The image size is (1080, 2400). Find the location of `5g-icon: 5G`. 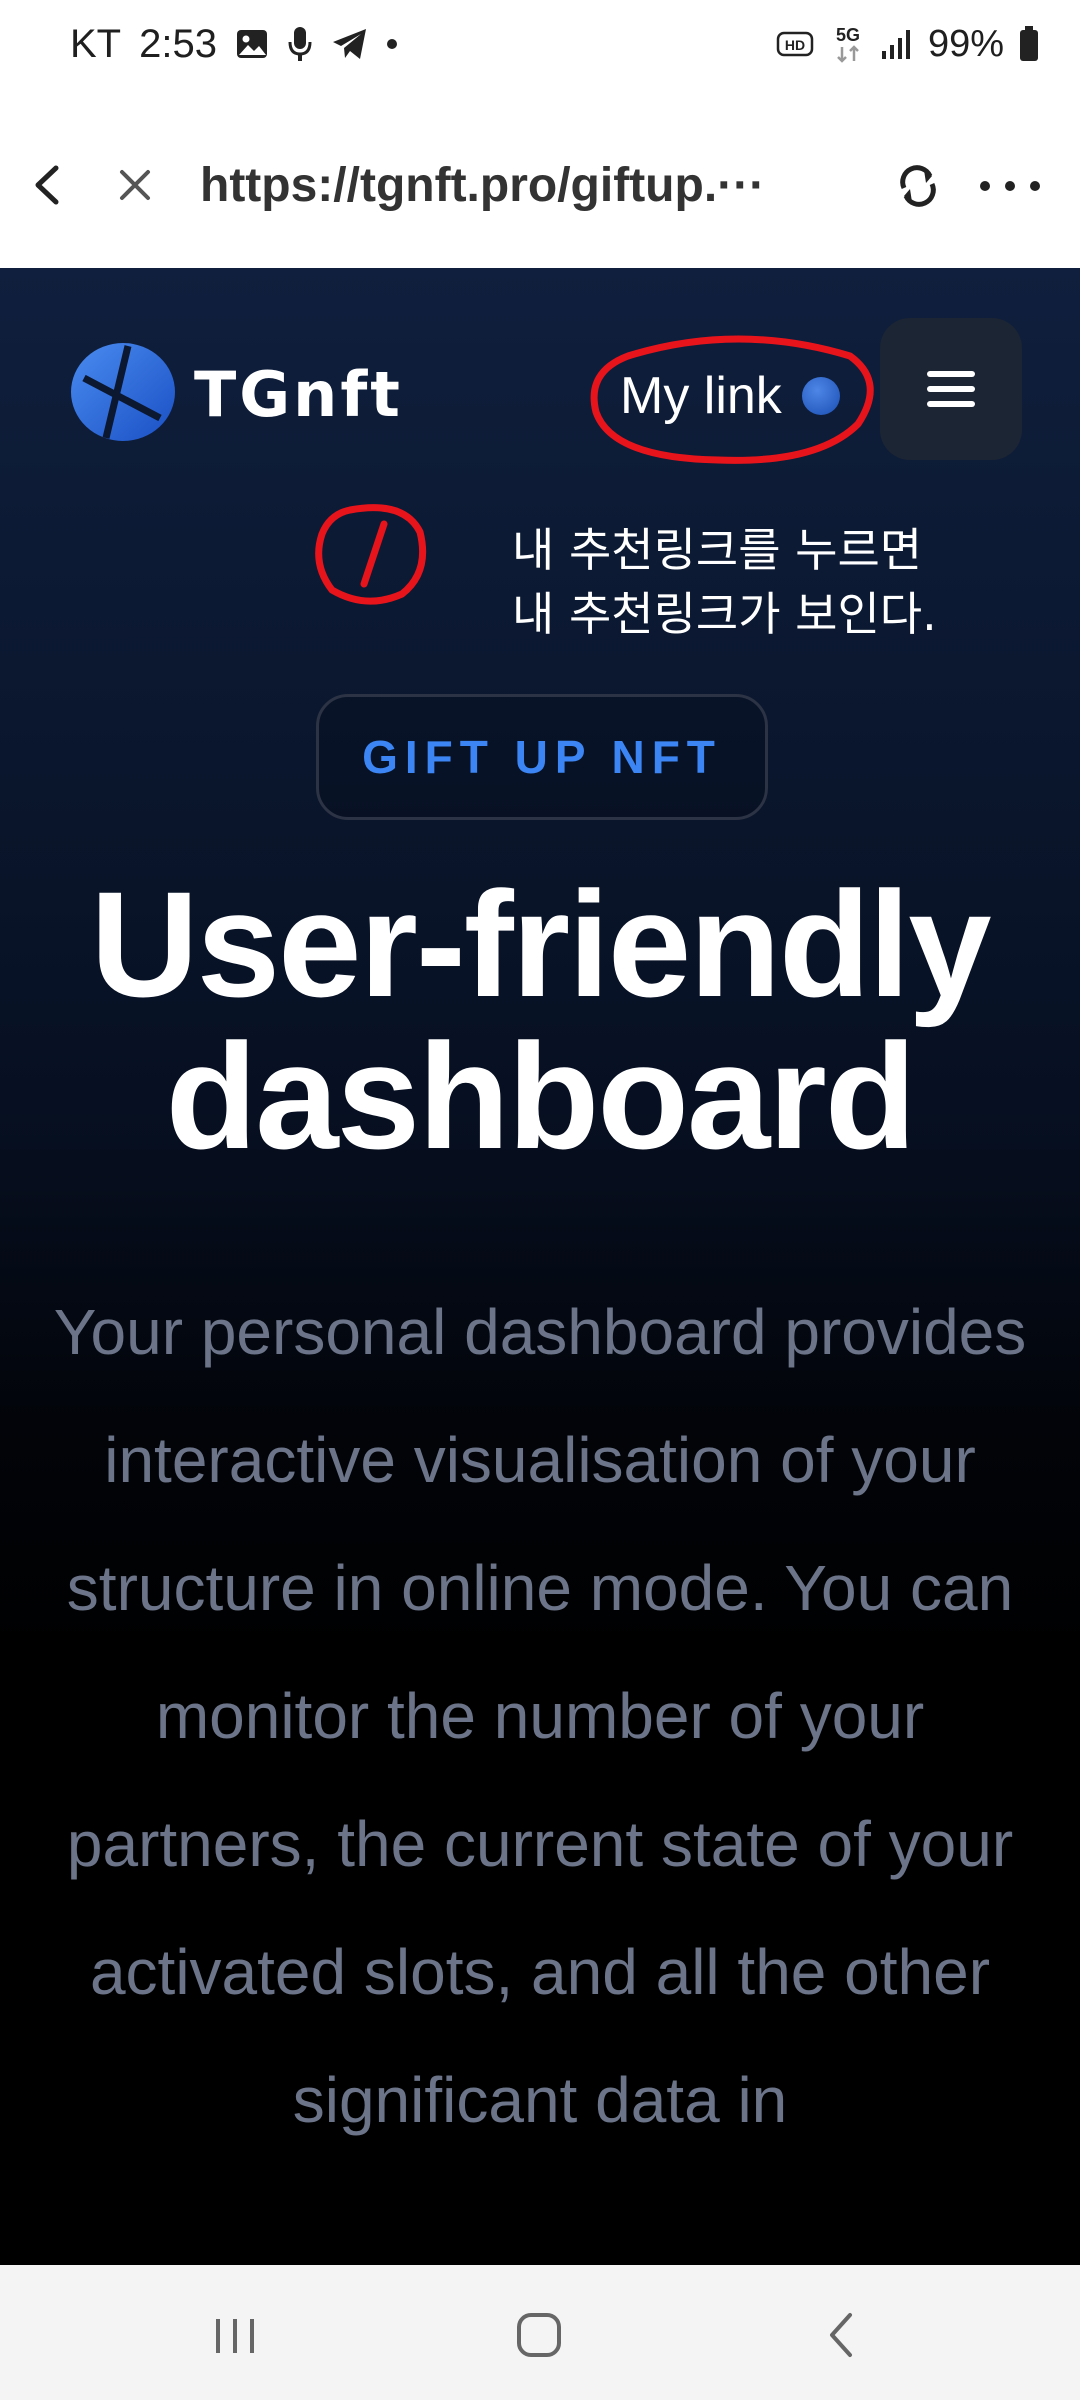

5g-icon: 5G is located at coordinates (848, 44).